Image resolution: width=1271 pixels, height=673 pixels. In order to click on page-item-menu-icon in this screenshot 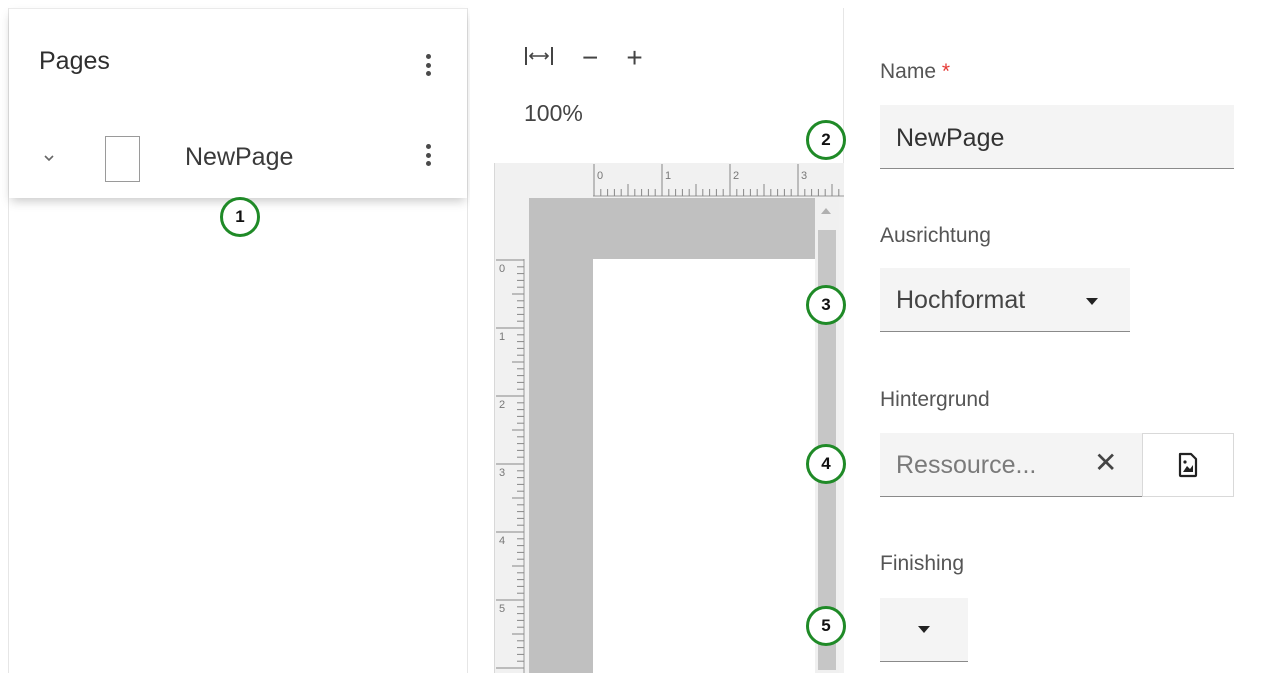, I will do `click(428, 155)`.